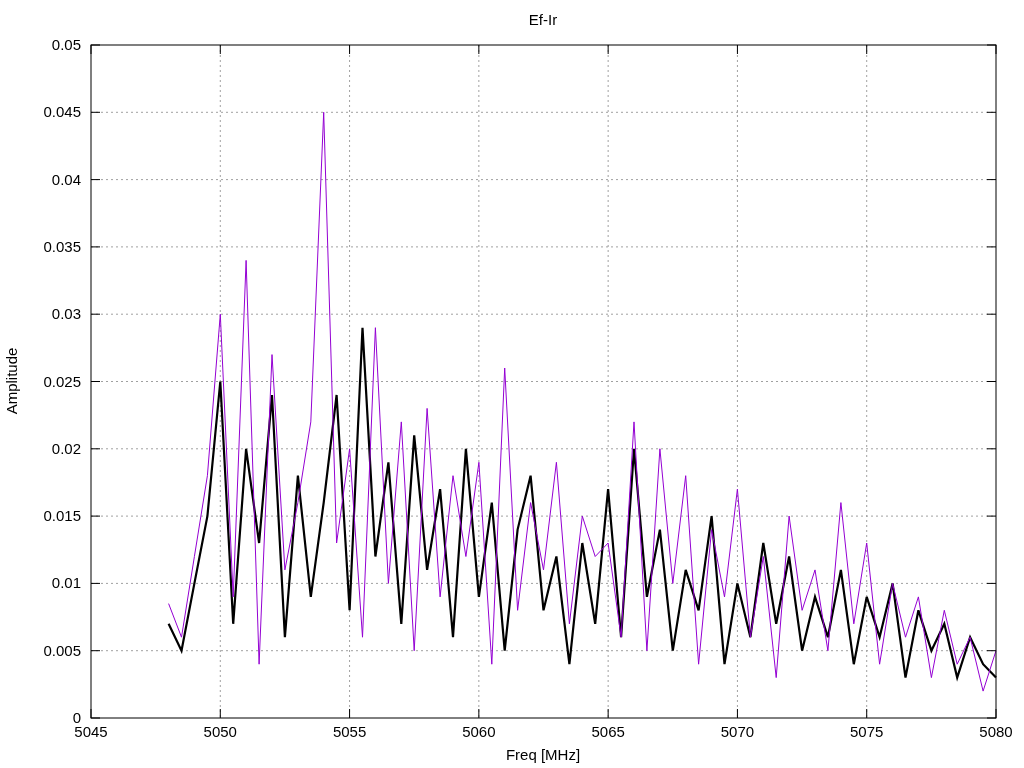 This screenshot has width=1024, height=768. What do you see at coordinates (737, 731) in the screenshot?
I see `x-tick-label: 5070` at bounding box center [737, 731].